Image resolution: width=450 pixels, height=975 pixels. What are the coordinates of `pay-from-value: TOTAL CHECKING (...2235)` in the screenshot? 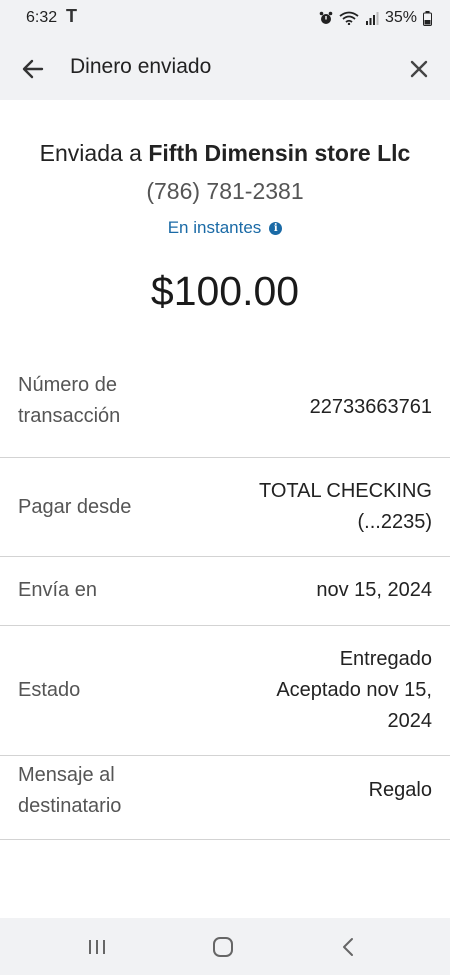 It's located at (345, 507).